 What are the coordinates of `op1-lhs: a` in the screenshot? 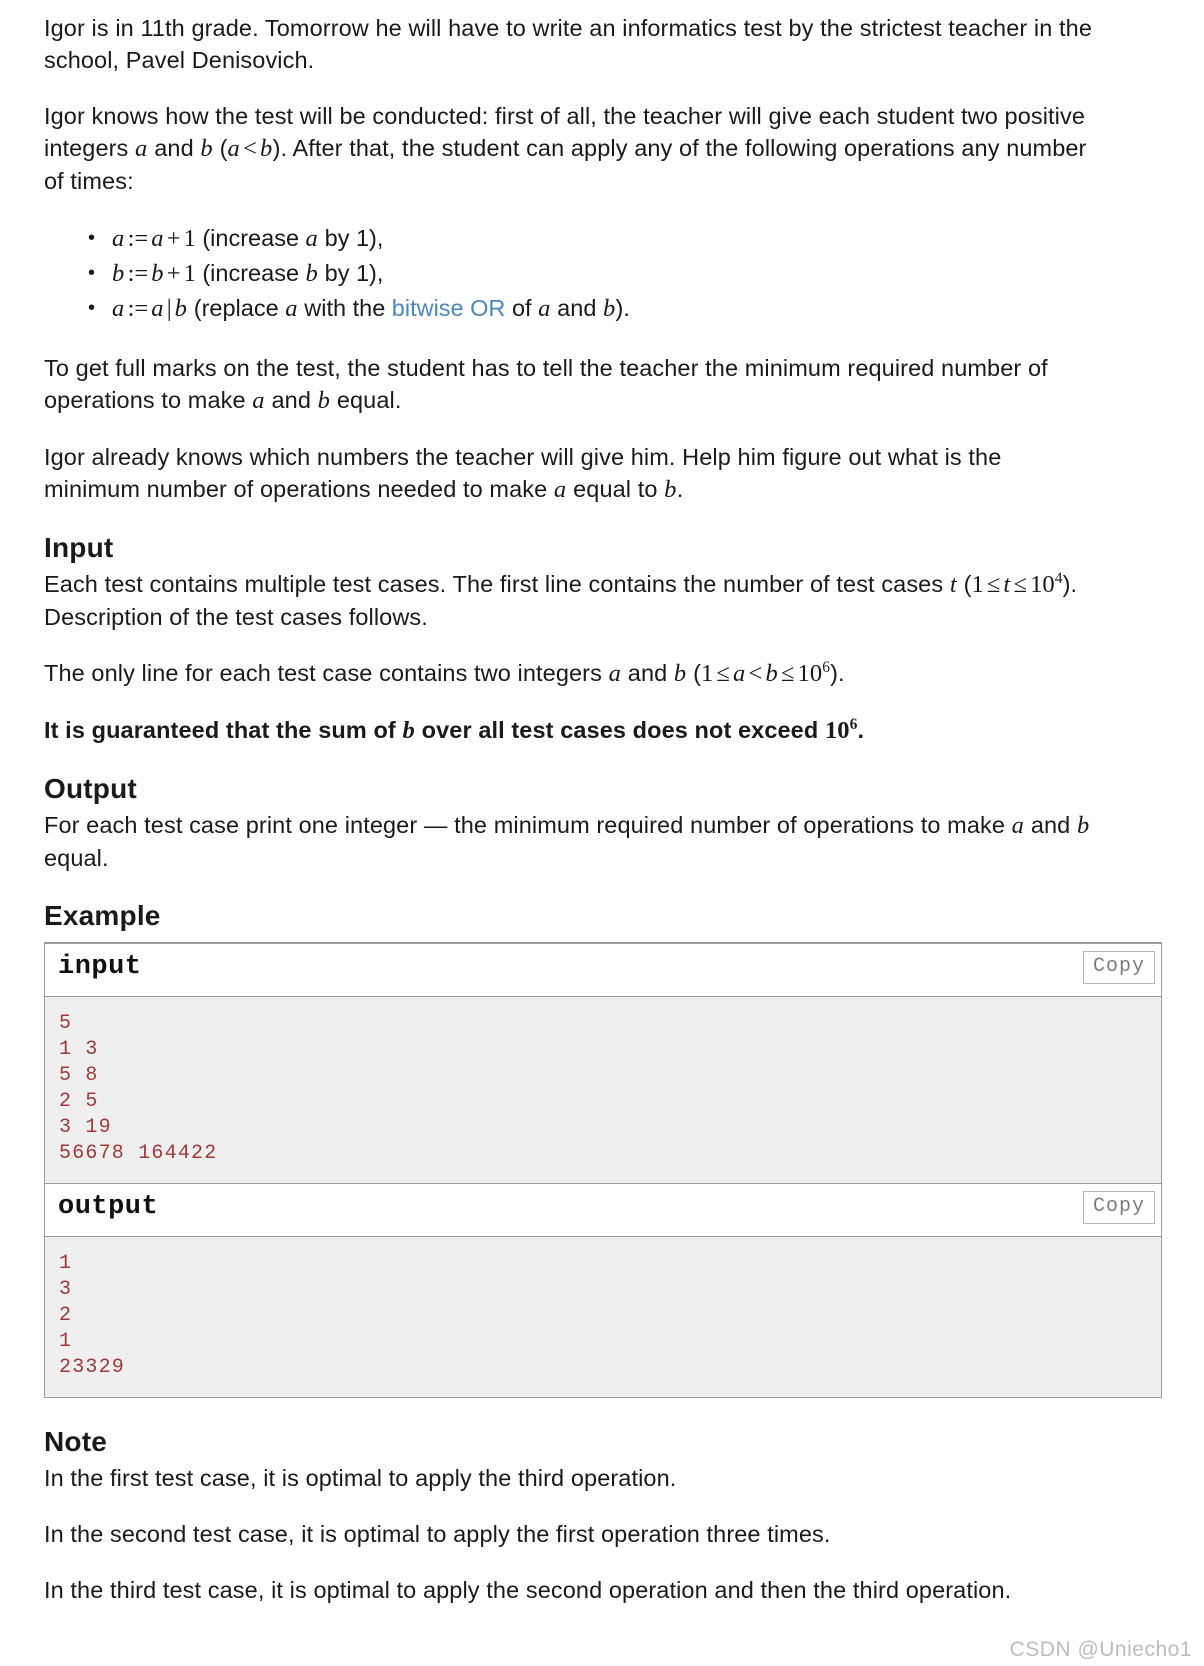 It's located at (118, 238).